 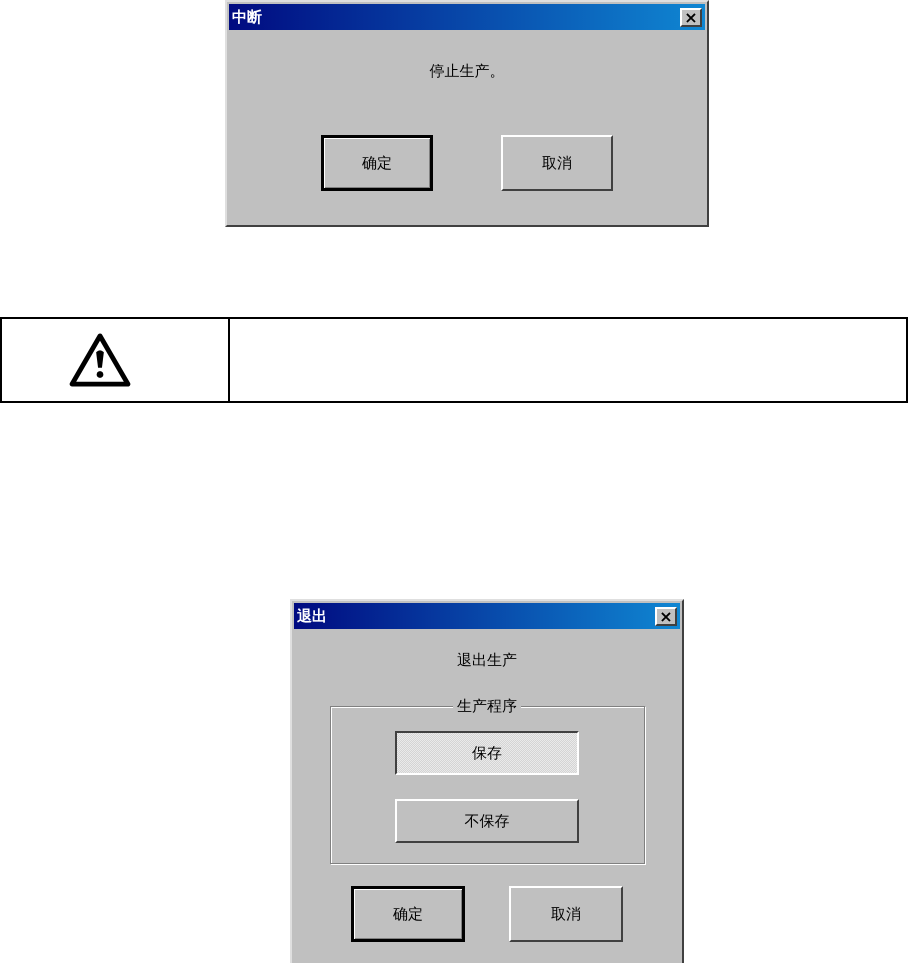 What do you see at coordinates (487, 660) in the screenshot?
I see `message-text: 退出生产` at bounding box center [487, 660].